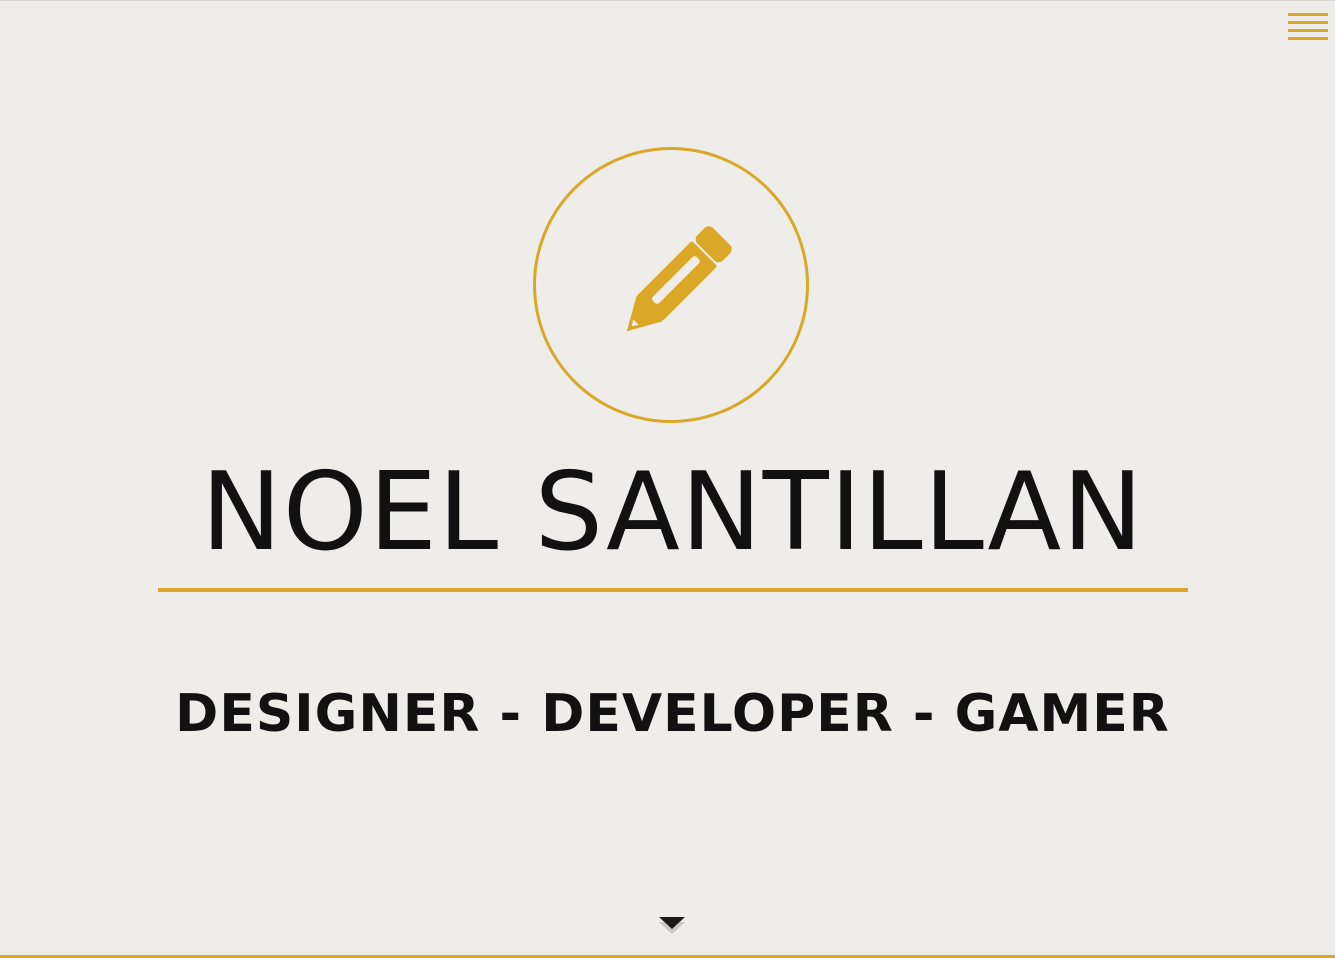  Describe the element at coordinates (673, 590) in the screenshot. I see `title-underline` at that location.